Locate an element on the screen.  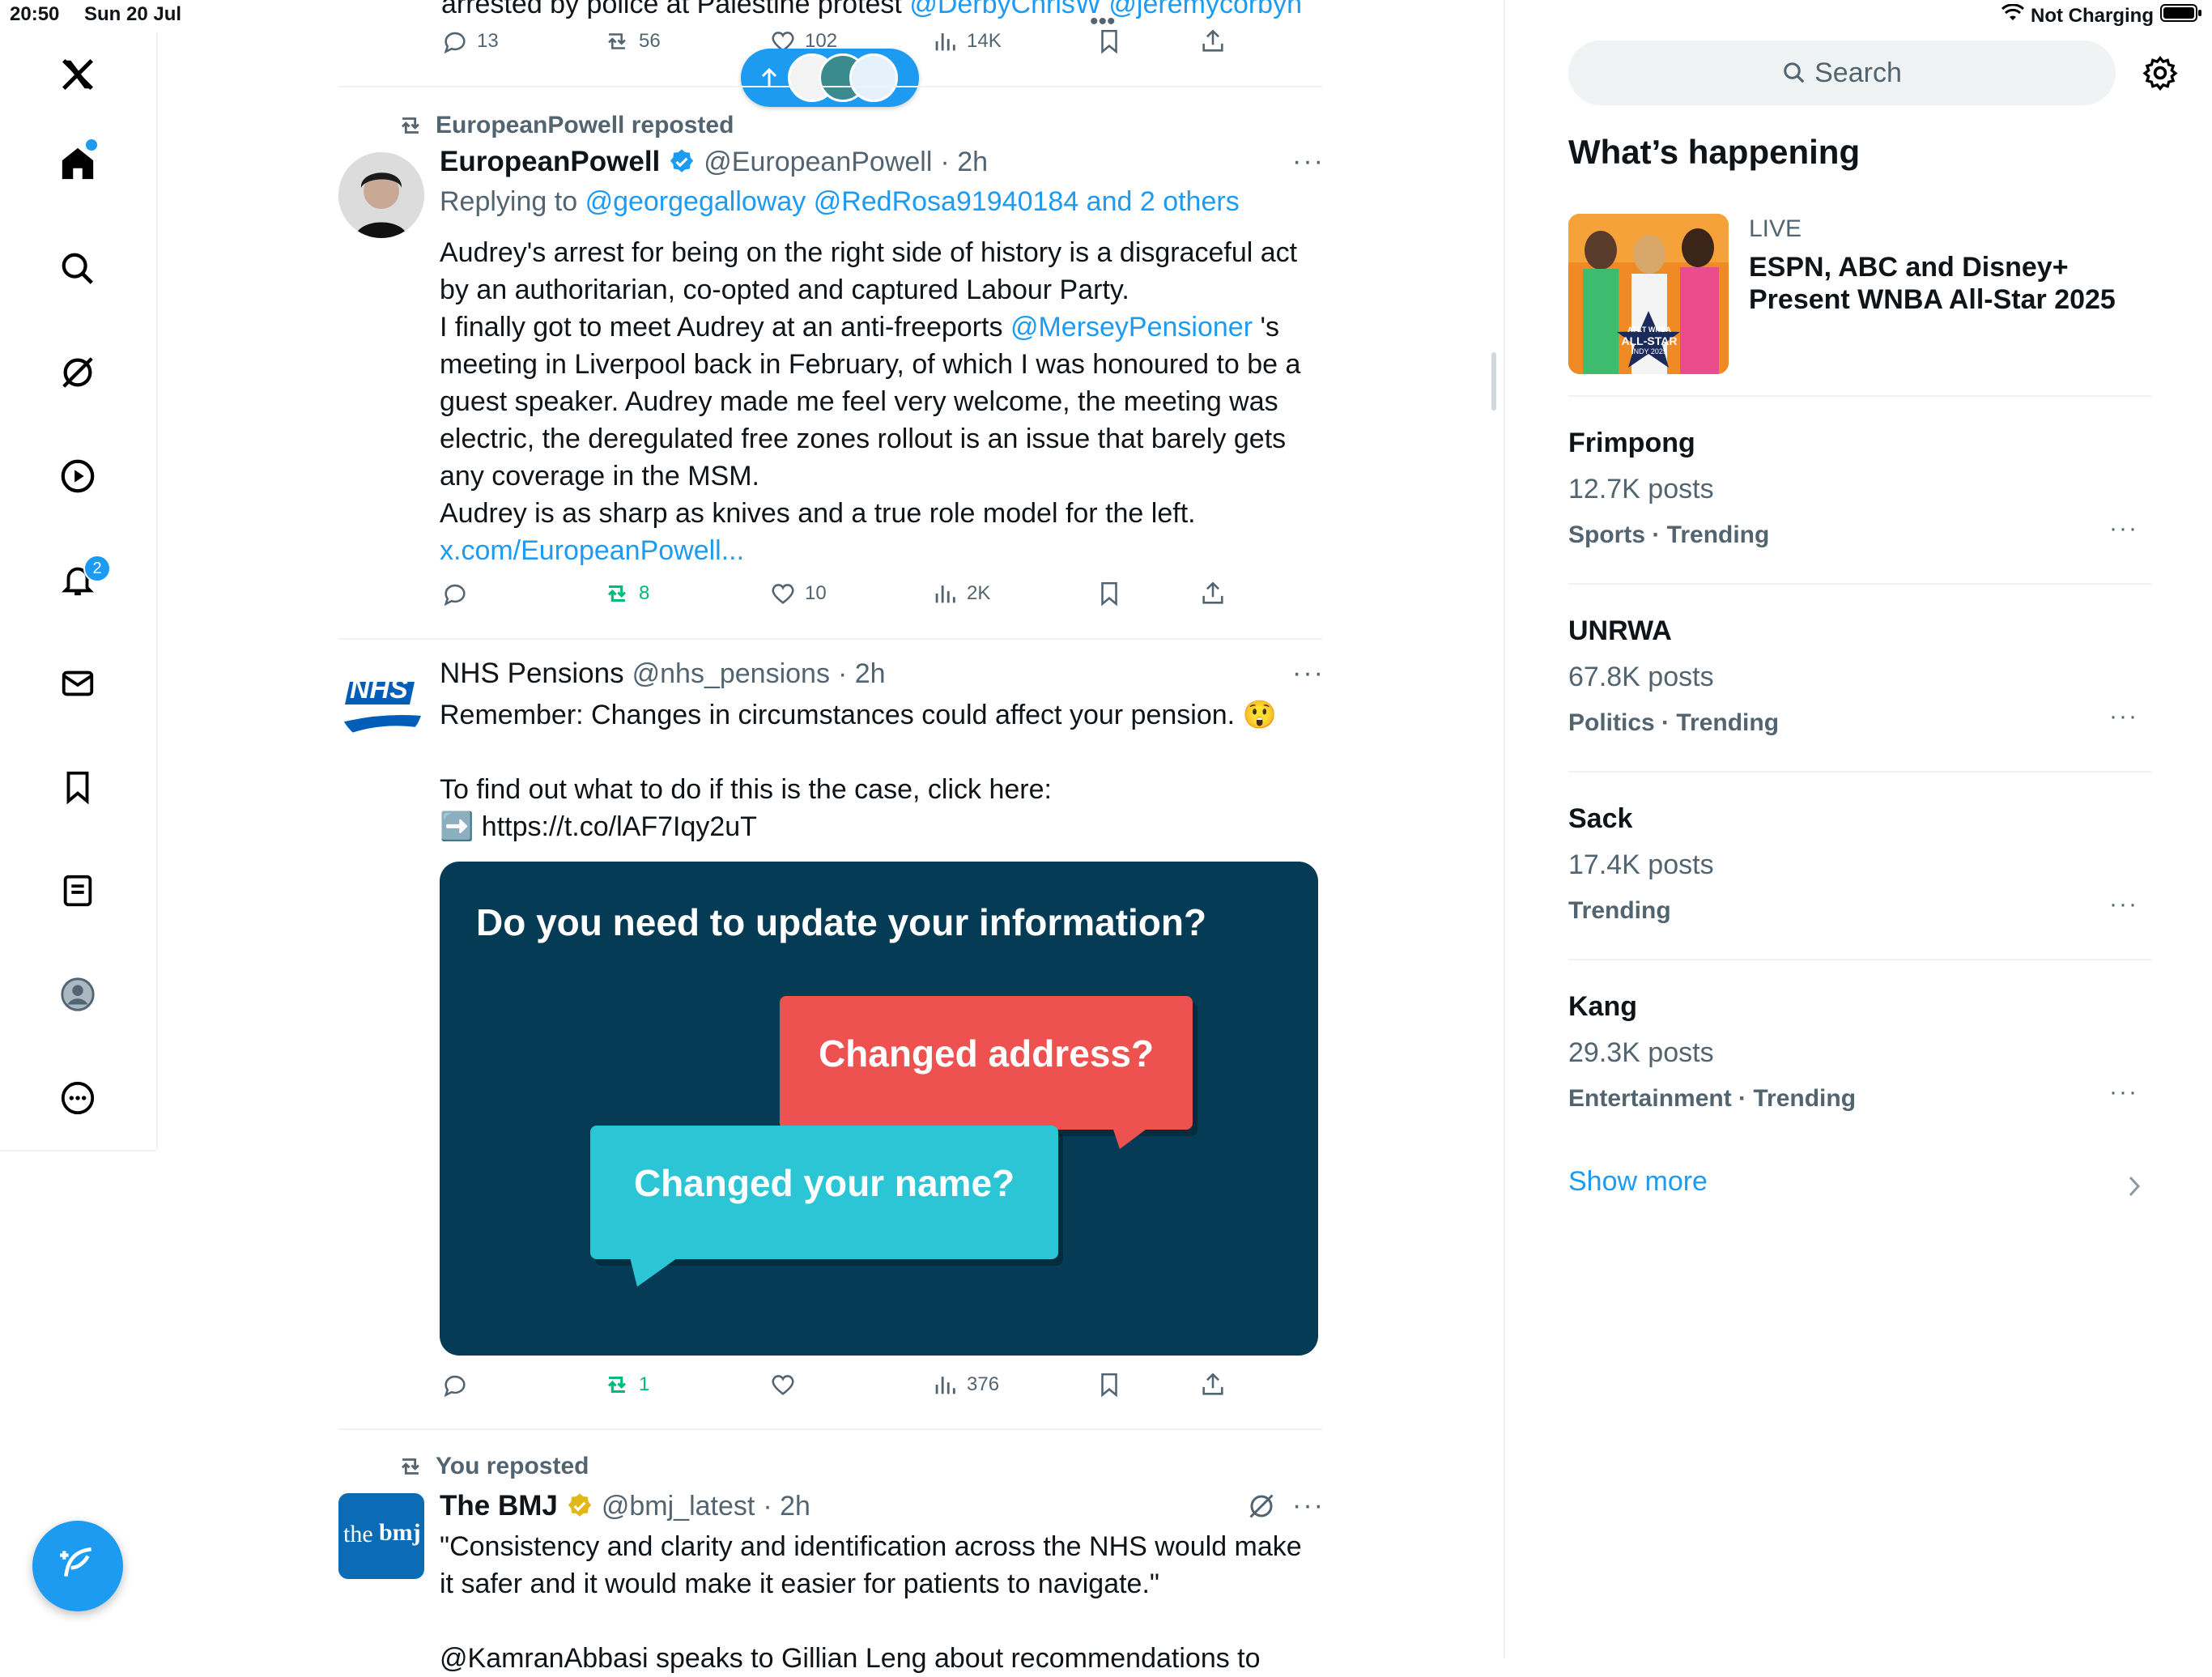
tweet1-name: EuropeanPowell is located at coordinates (550, 162).